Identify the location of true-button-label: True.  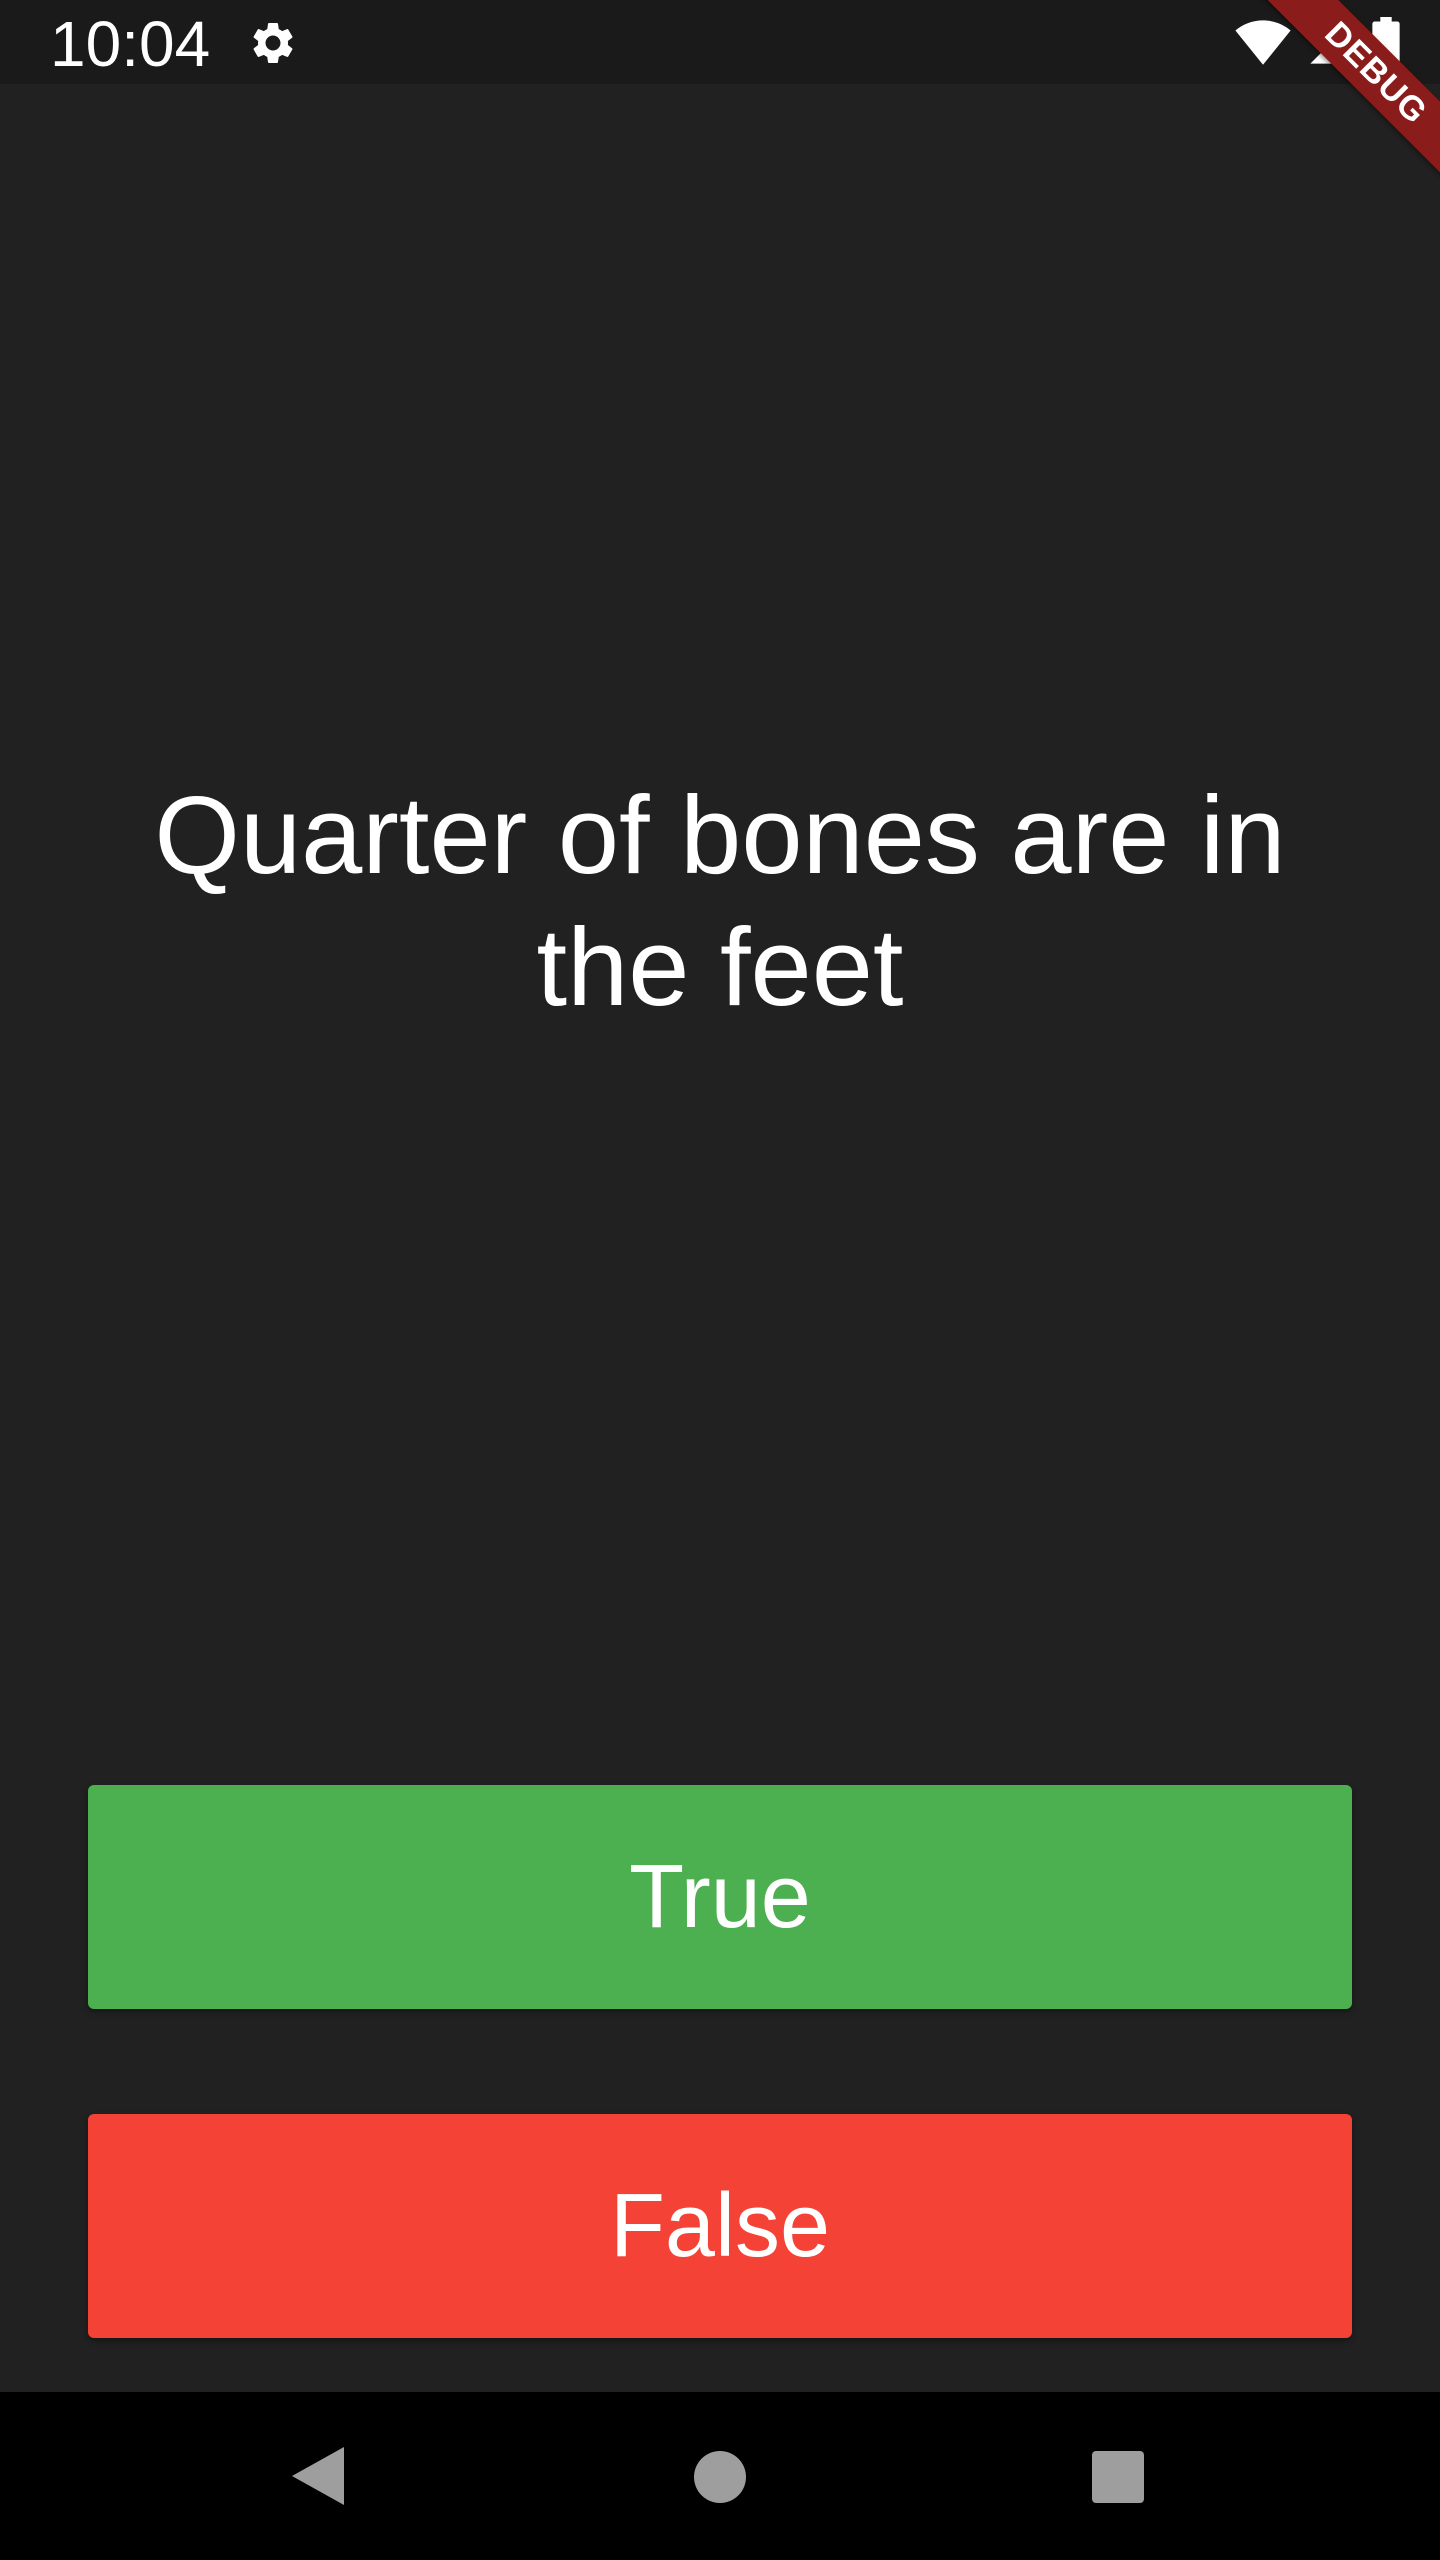
(720, 1896).